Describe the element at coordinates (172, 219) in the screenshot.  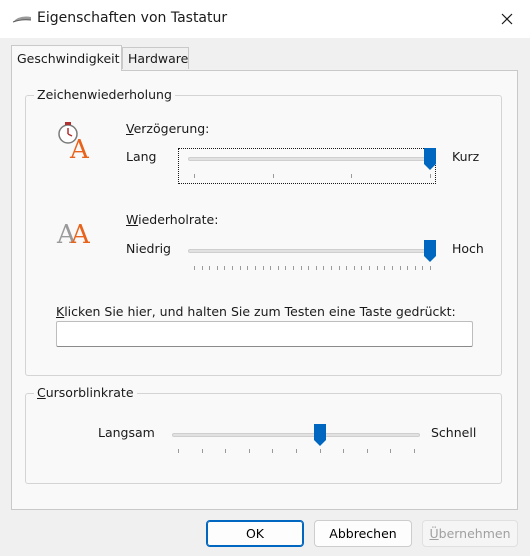
I see `rate-label: Wiederholrate:` at that location.